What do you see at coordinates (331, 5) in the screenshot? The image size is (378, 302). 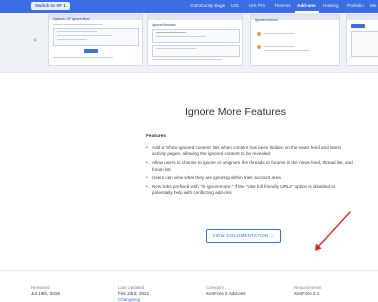 I see `nav-hosting: Hosting` at bounding box center [331, 5].